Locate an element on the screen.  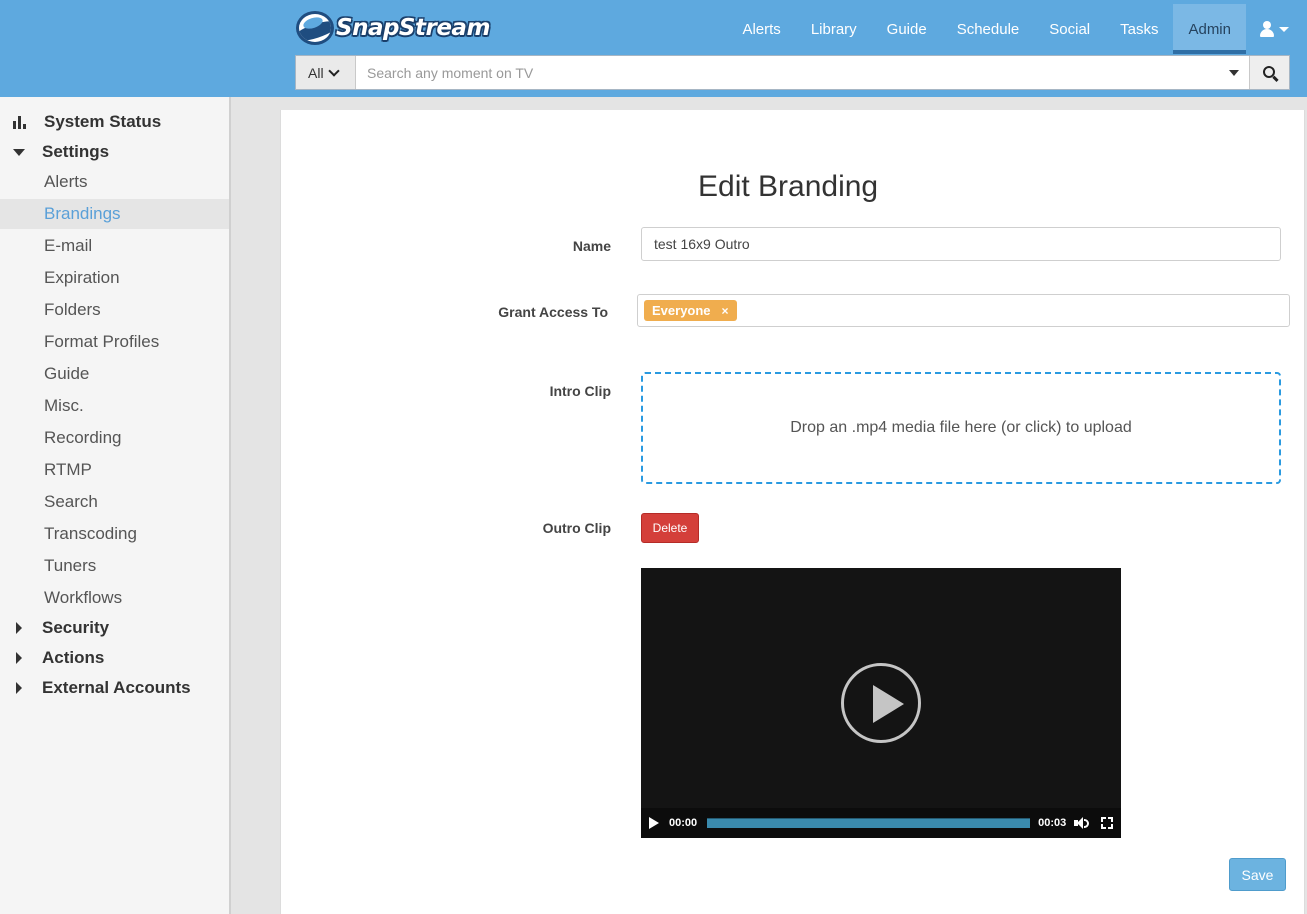
fullscreen-icon is located at coordinates (1107, 823).